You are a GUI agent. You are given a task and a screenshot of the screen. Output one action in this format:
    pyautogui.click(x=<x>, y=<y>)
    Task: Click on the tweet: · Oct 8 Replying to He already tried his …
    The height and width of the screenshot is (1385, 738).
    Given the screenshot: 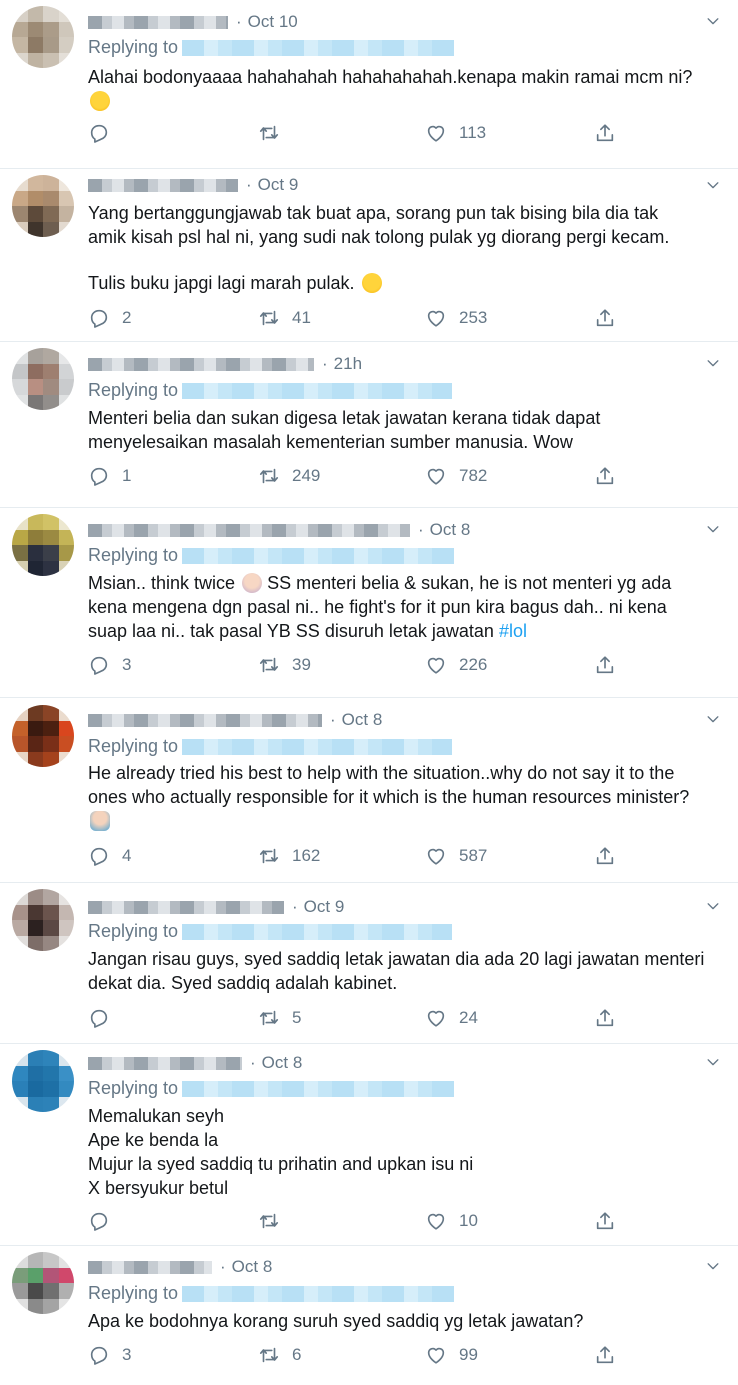 What is the action you would take?
    pyautogui.click(x=369, y=790)
    